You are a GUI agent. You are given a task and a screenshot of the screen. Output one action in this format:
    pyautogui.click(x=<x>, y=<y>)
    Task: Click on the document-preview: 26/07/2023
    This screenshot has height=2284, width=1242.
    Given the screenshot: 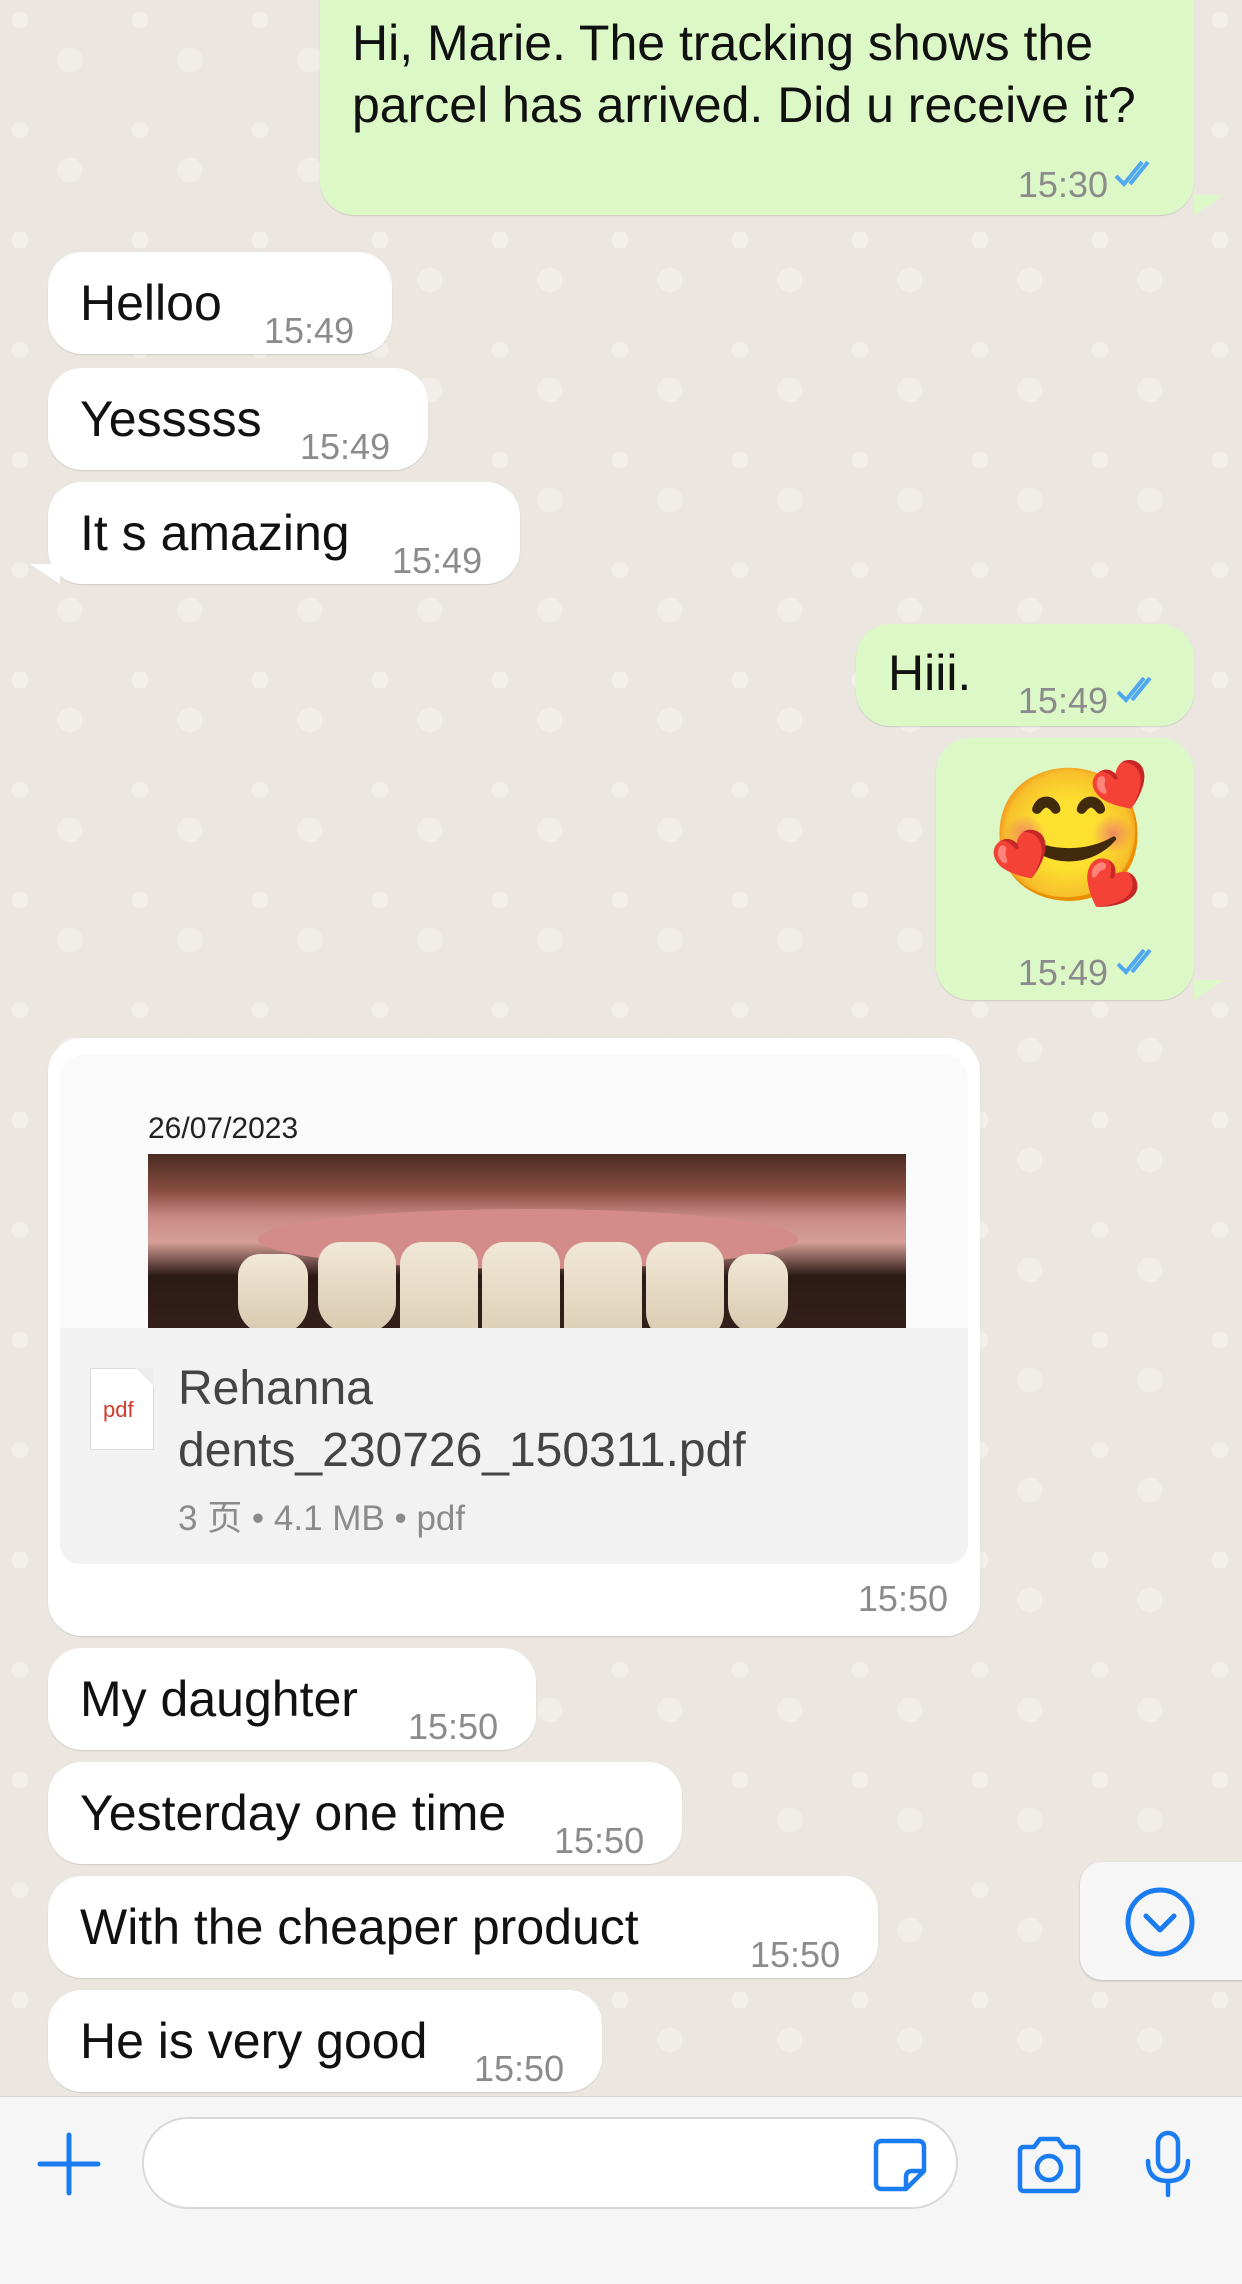 What is the action you would take?
    pyautogui.click(x=514, y=1209)
    